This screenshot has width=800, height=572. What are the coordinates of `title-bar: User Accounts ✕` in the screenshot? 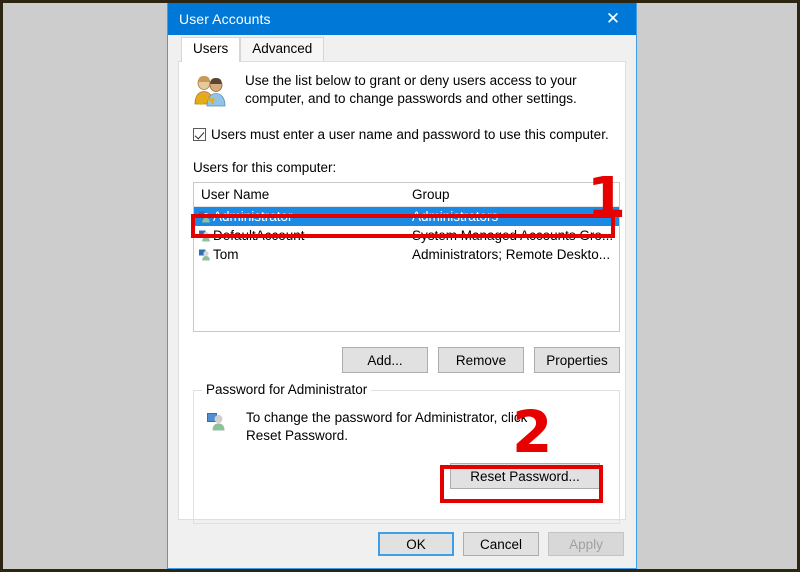 It's located at (402, 19).